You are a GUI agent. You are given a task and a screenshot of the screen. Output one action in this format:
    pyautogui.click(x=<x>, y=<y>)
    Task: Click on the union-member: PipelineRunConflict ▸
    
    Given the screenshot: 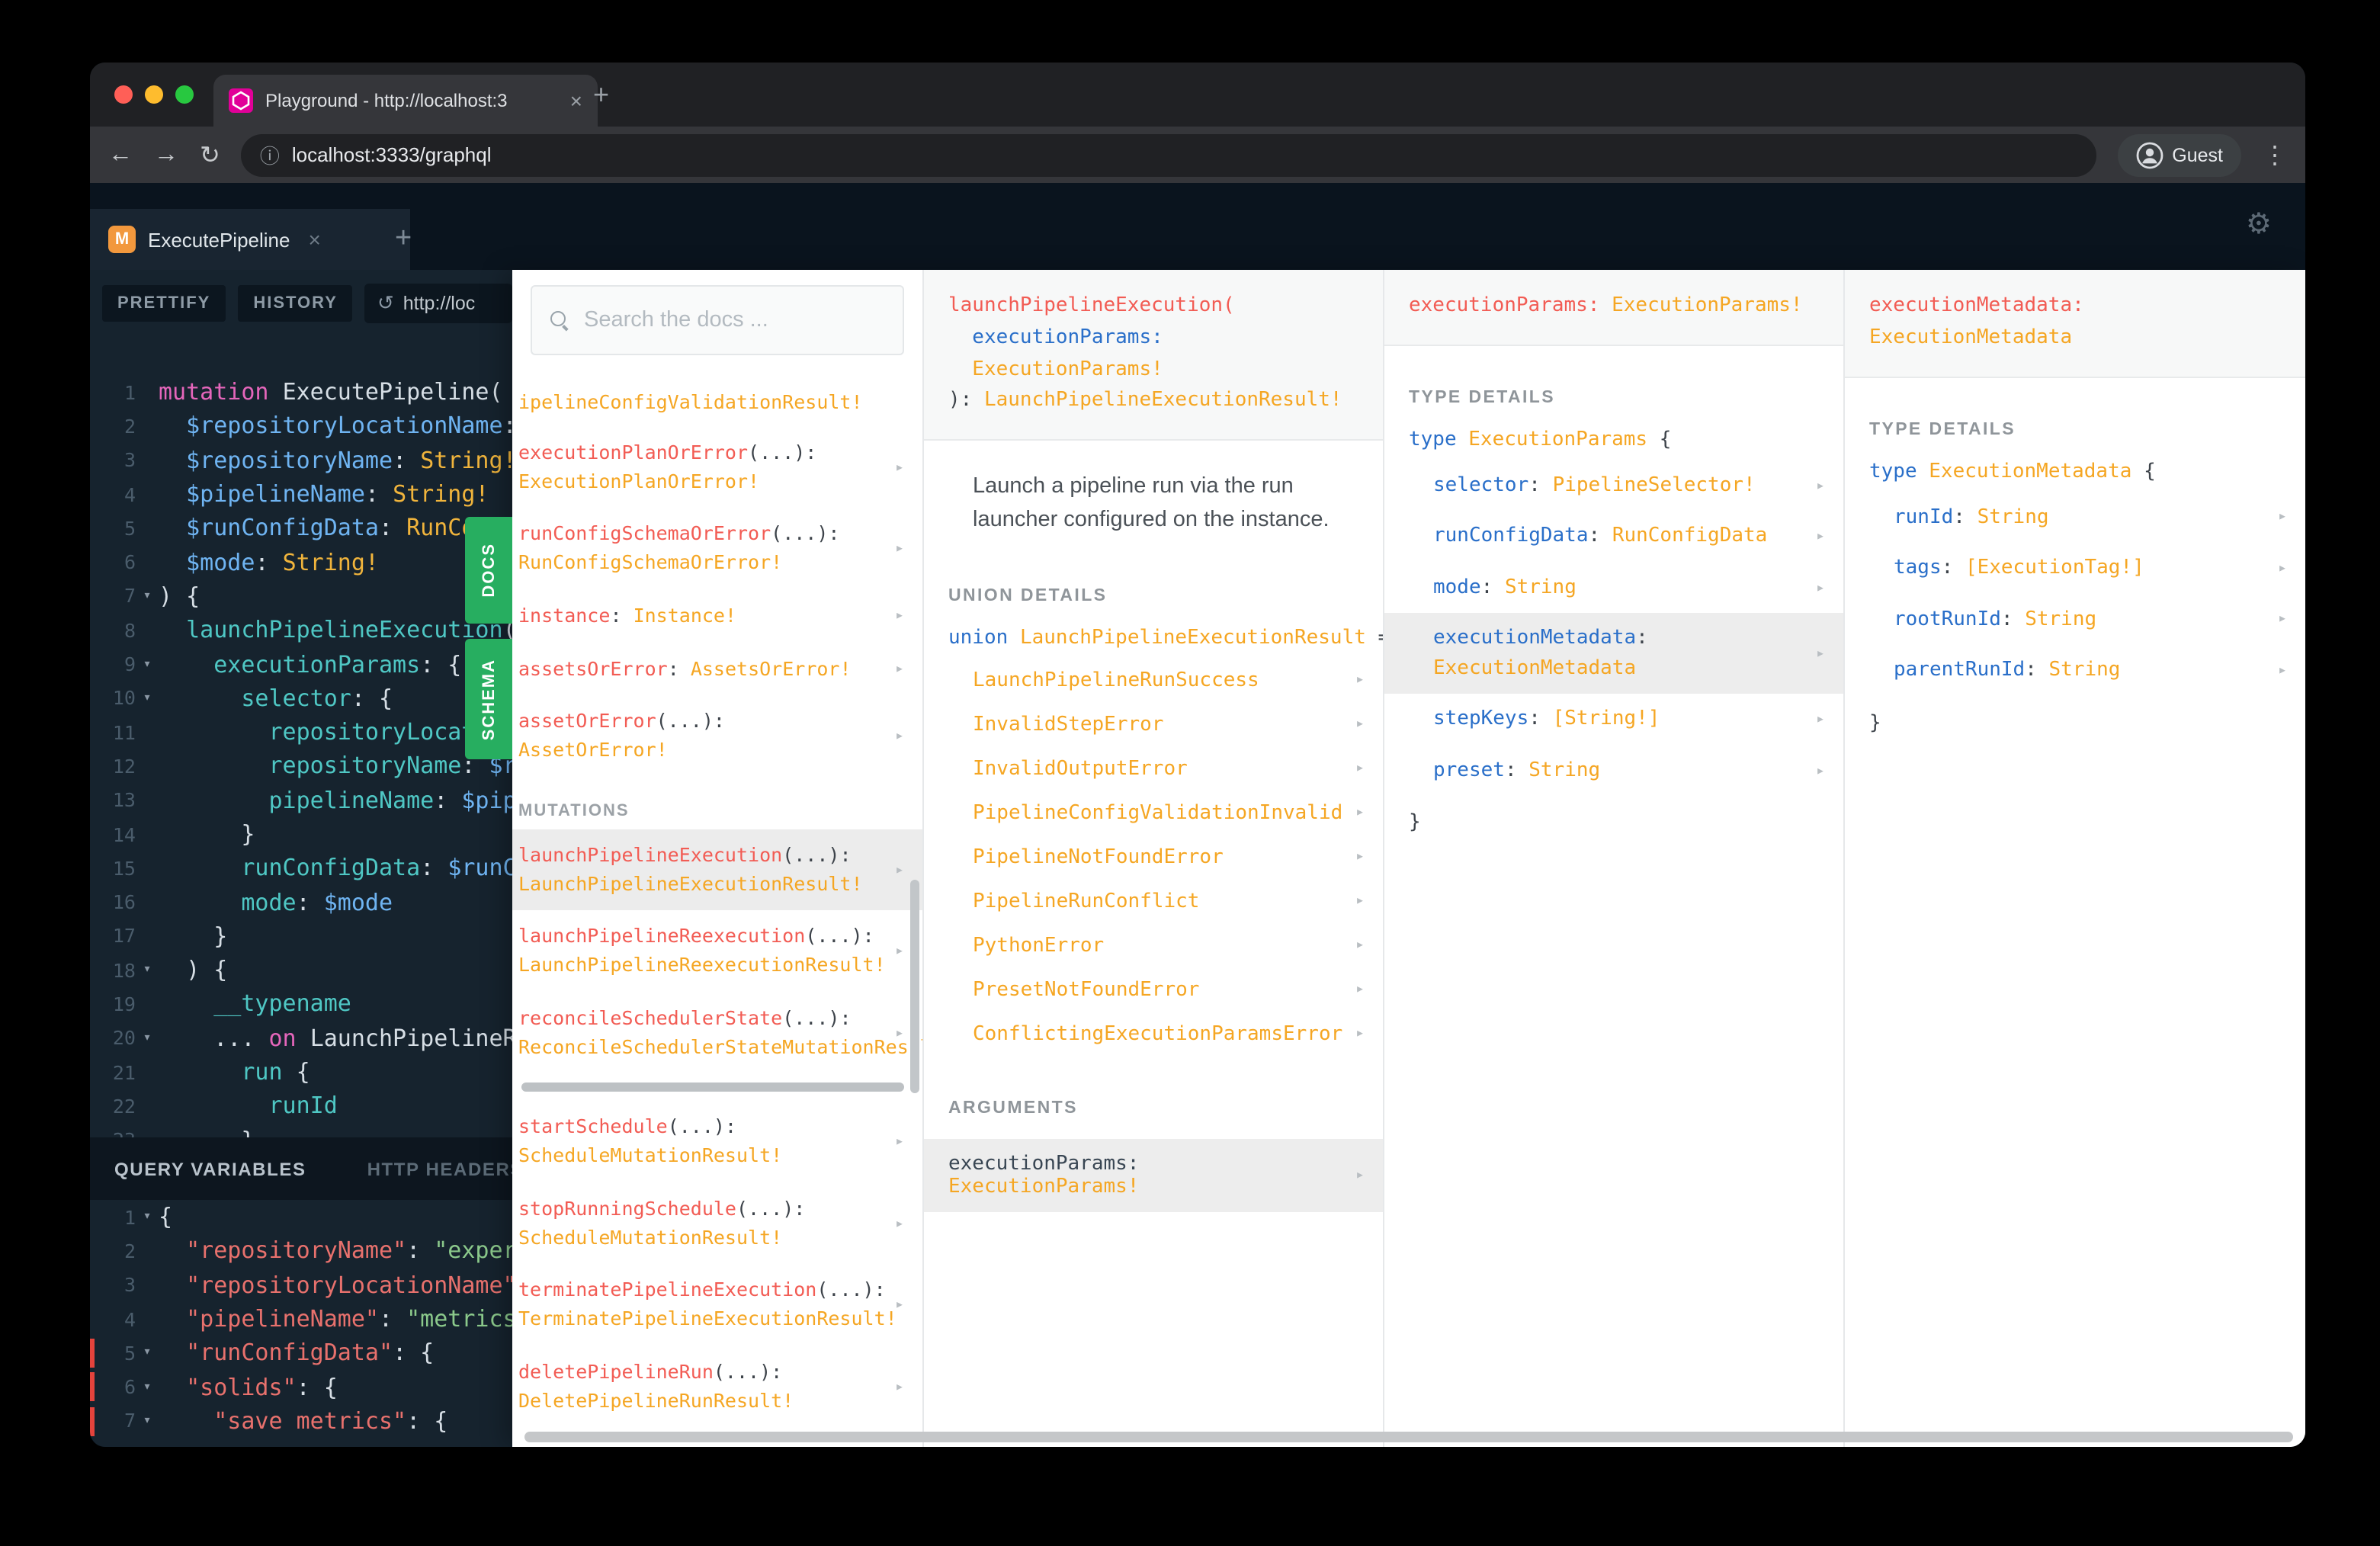 What is the action you would take?
    pyautogui.click(x=1153, y=901)
    